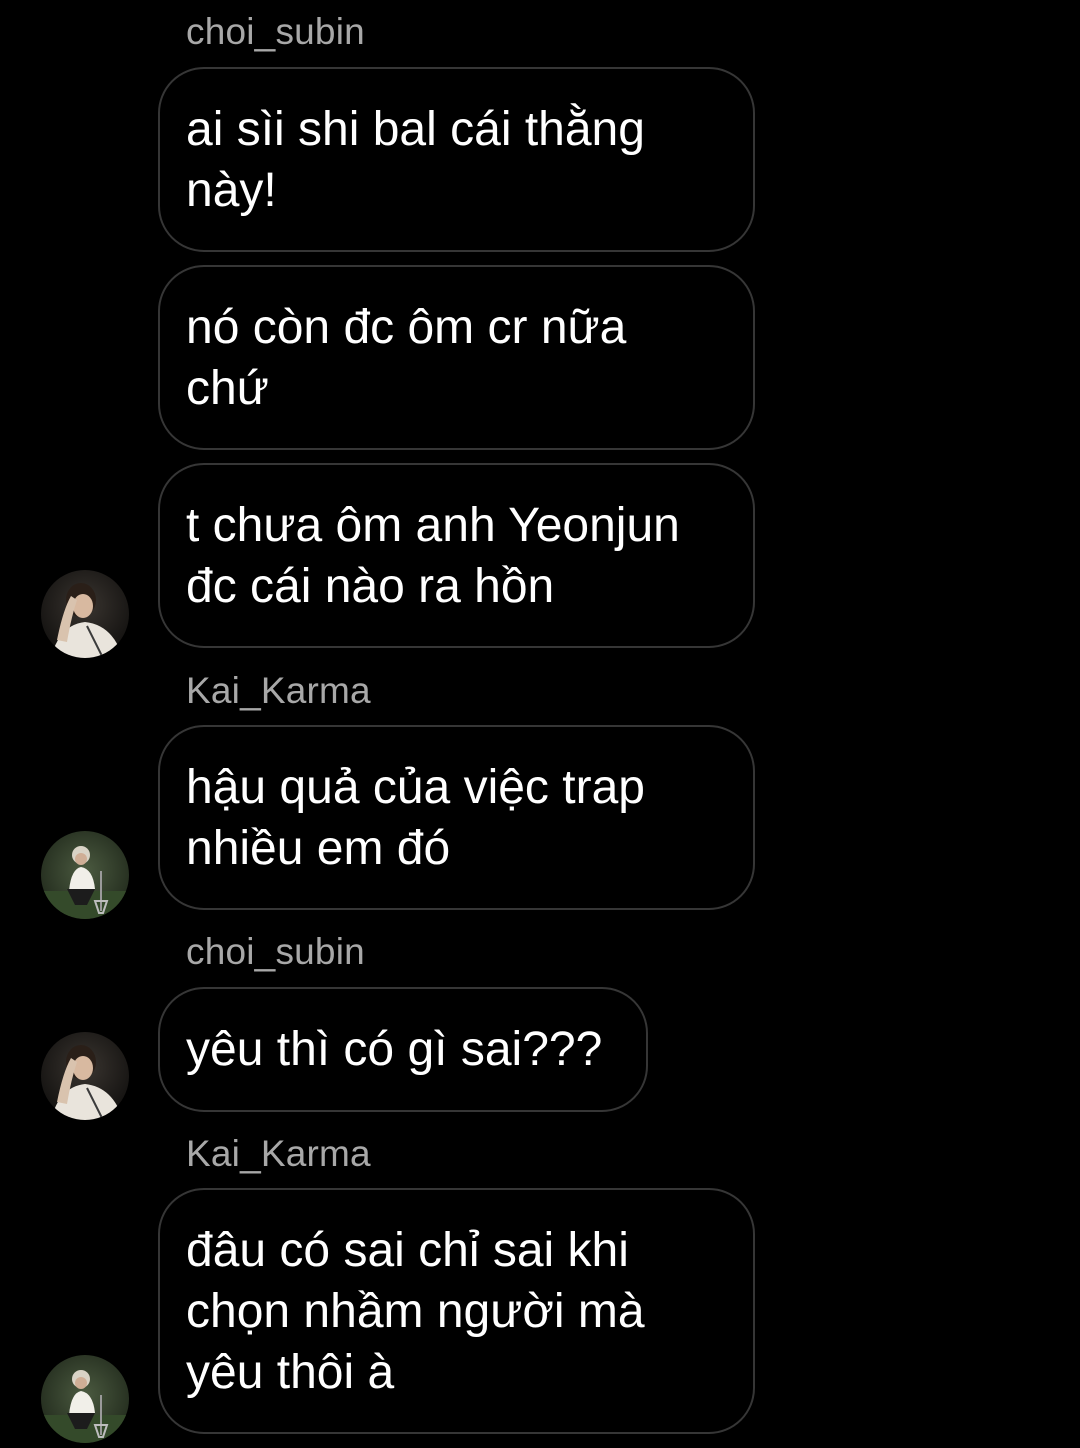 Image resolution: width=1080 pixels, height=1448 pixels. I want to click on message-bubble: nó còn đc ôm cr nữa chứ, so click(456, 357).